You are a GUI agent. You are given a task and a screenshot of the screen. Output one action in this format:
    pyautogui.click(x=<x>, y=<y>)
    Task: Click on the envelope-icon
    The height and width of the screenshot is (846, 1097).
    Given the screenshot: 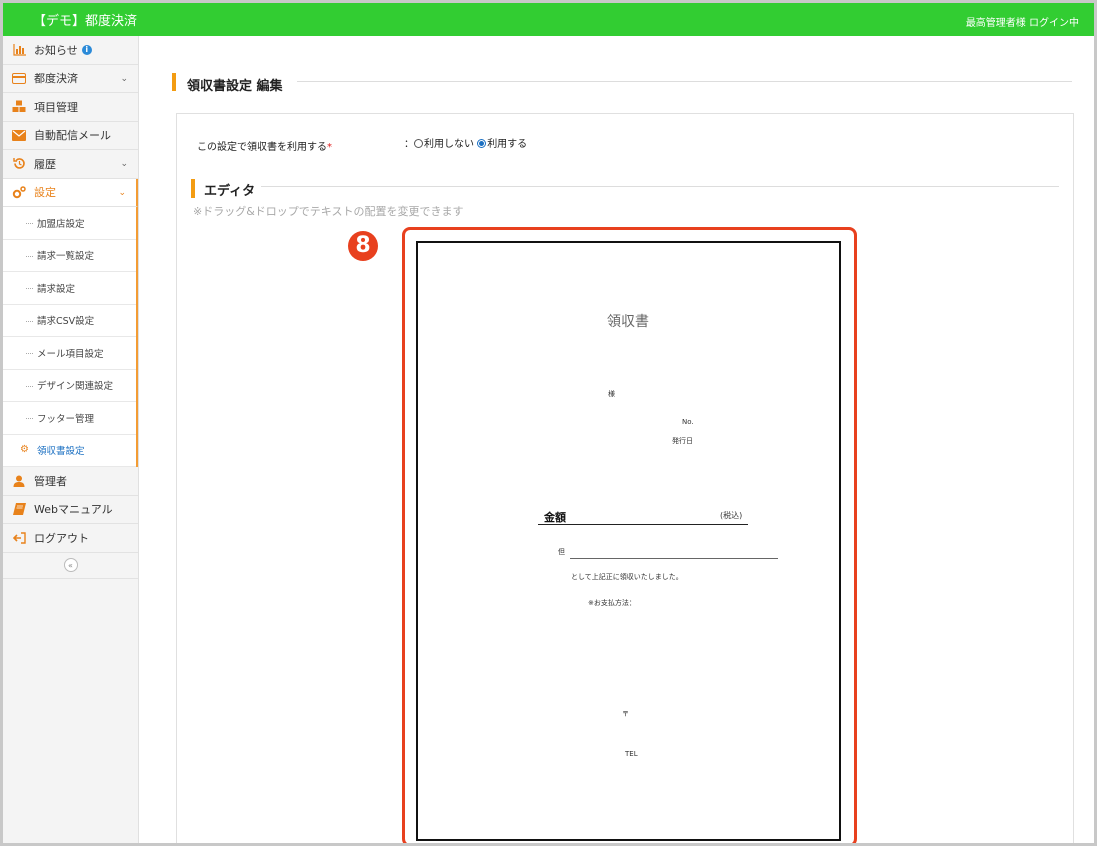 What is the action you would take?
    pyautogui.click(x=19, y=135)
    